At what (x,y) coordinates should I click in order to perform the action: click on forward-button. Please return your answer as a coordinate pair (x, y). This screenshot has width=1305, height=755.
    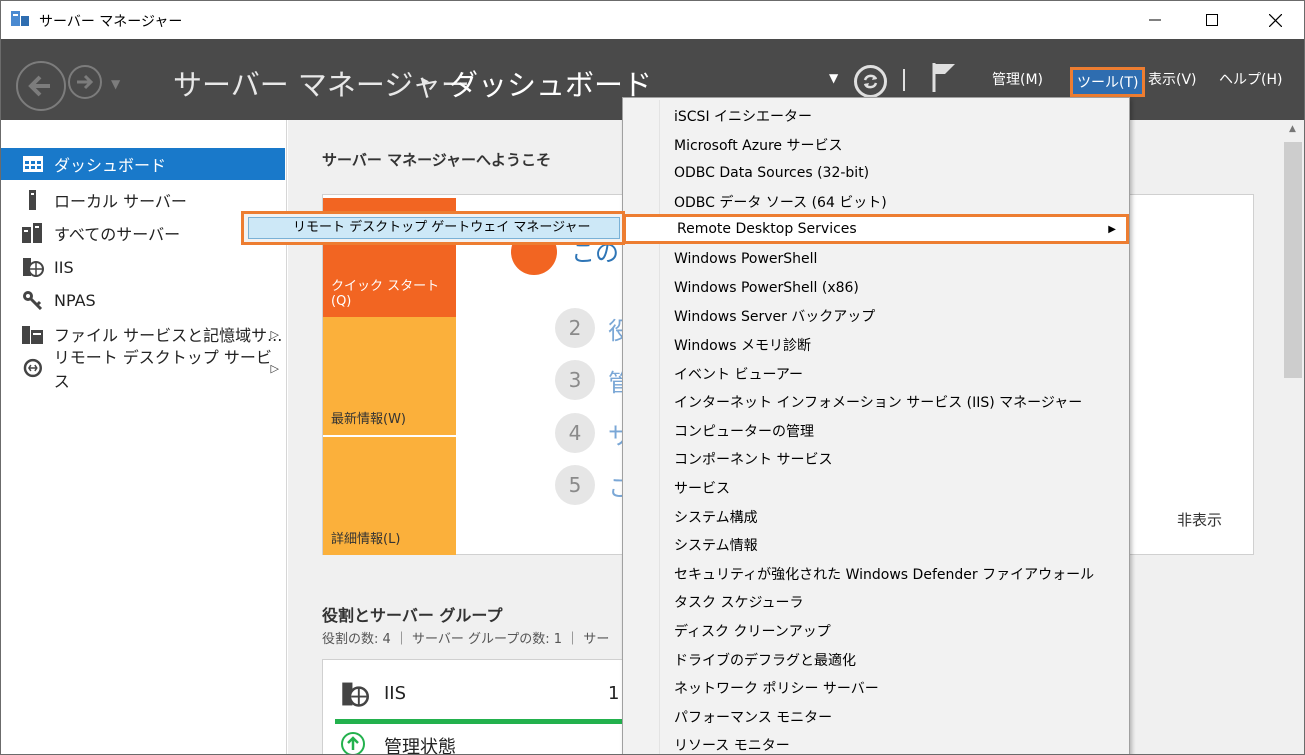
    Looking at the image, I should click on (85, 82).